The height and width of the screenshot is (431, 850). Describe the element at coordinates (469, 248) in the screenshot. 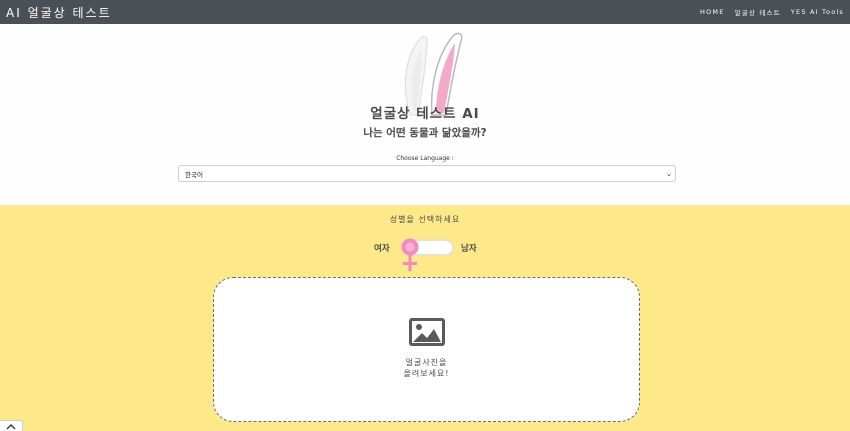

I see `male-label: 남자` at that location.